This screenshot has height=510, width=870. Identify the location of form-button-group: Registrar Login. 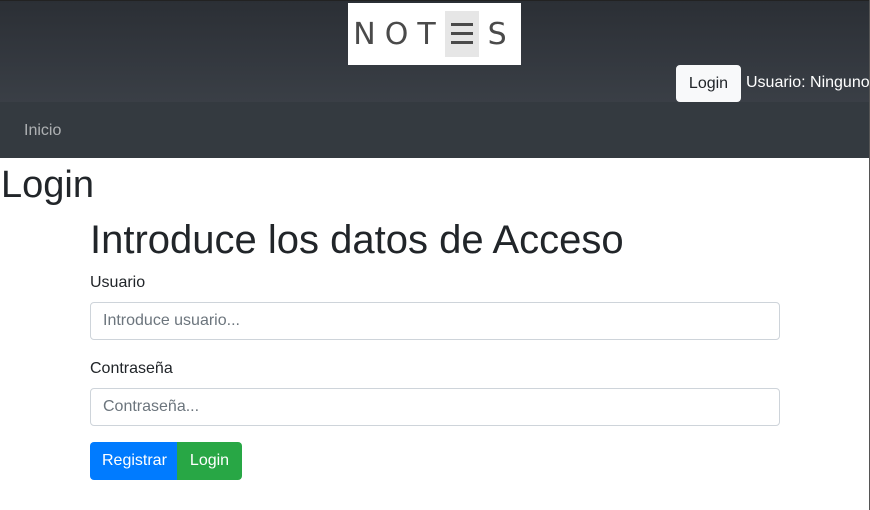
(166, 461).